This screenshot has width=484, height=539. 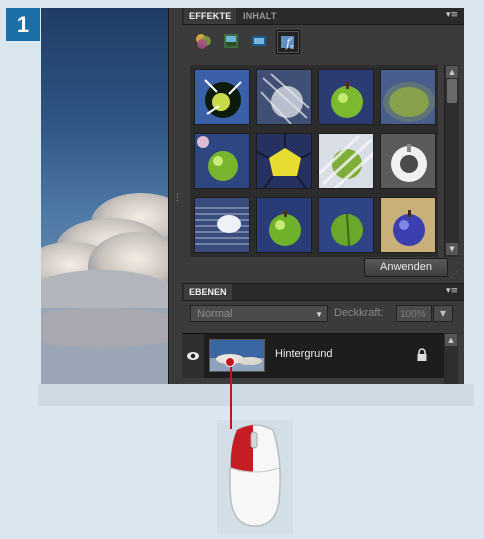 What do you see at coordinates (231, 41) in the screenshot?
I see `layer-styles-icon` at bounding box center [231, 41].